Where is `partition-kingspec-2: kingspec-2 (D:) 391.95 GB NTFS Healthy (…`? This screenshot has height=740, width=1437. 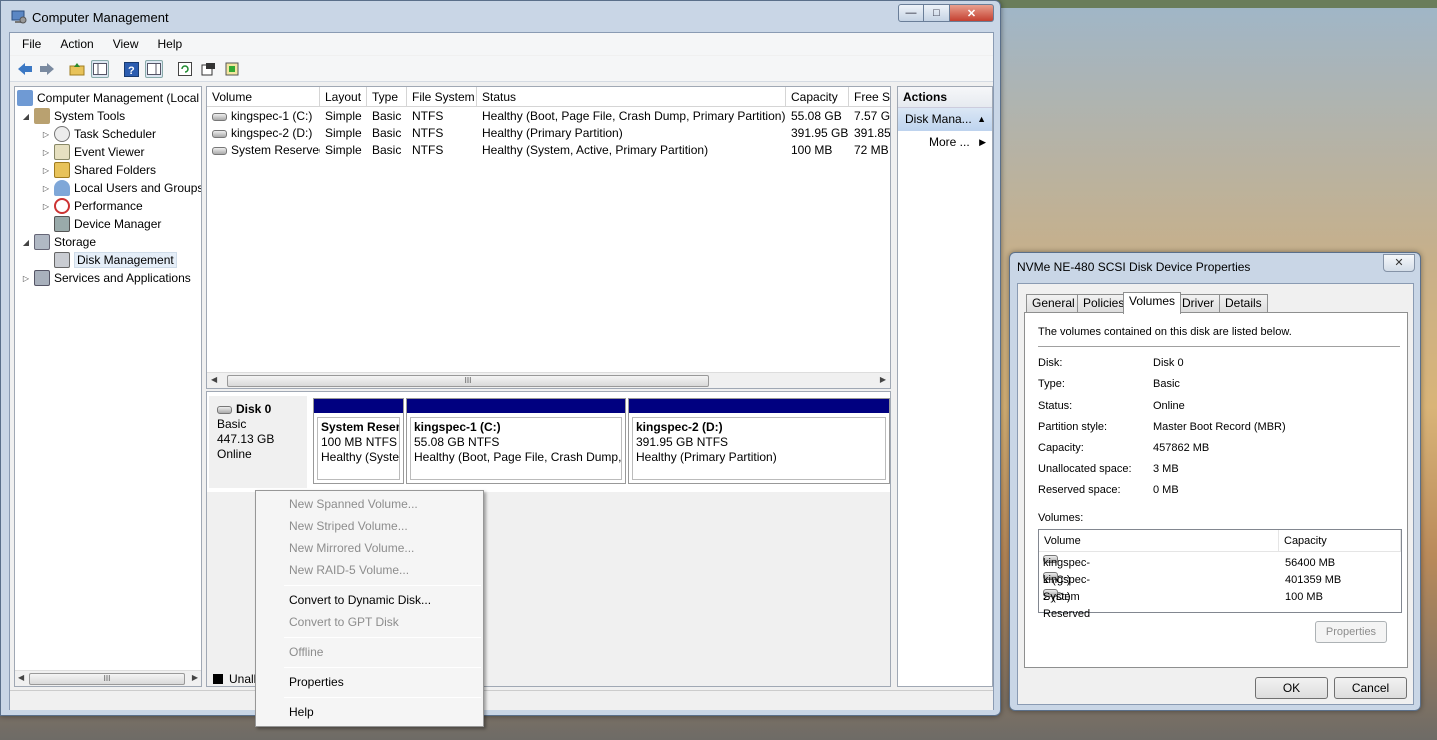 partition-kingspec-2: kingspec-2 (D:) 391.95 GB NTFS Healthy (… is located at coordinates (759, 441).